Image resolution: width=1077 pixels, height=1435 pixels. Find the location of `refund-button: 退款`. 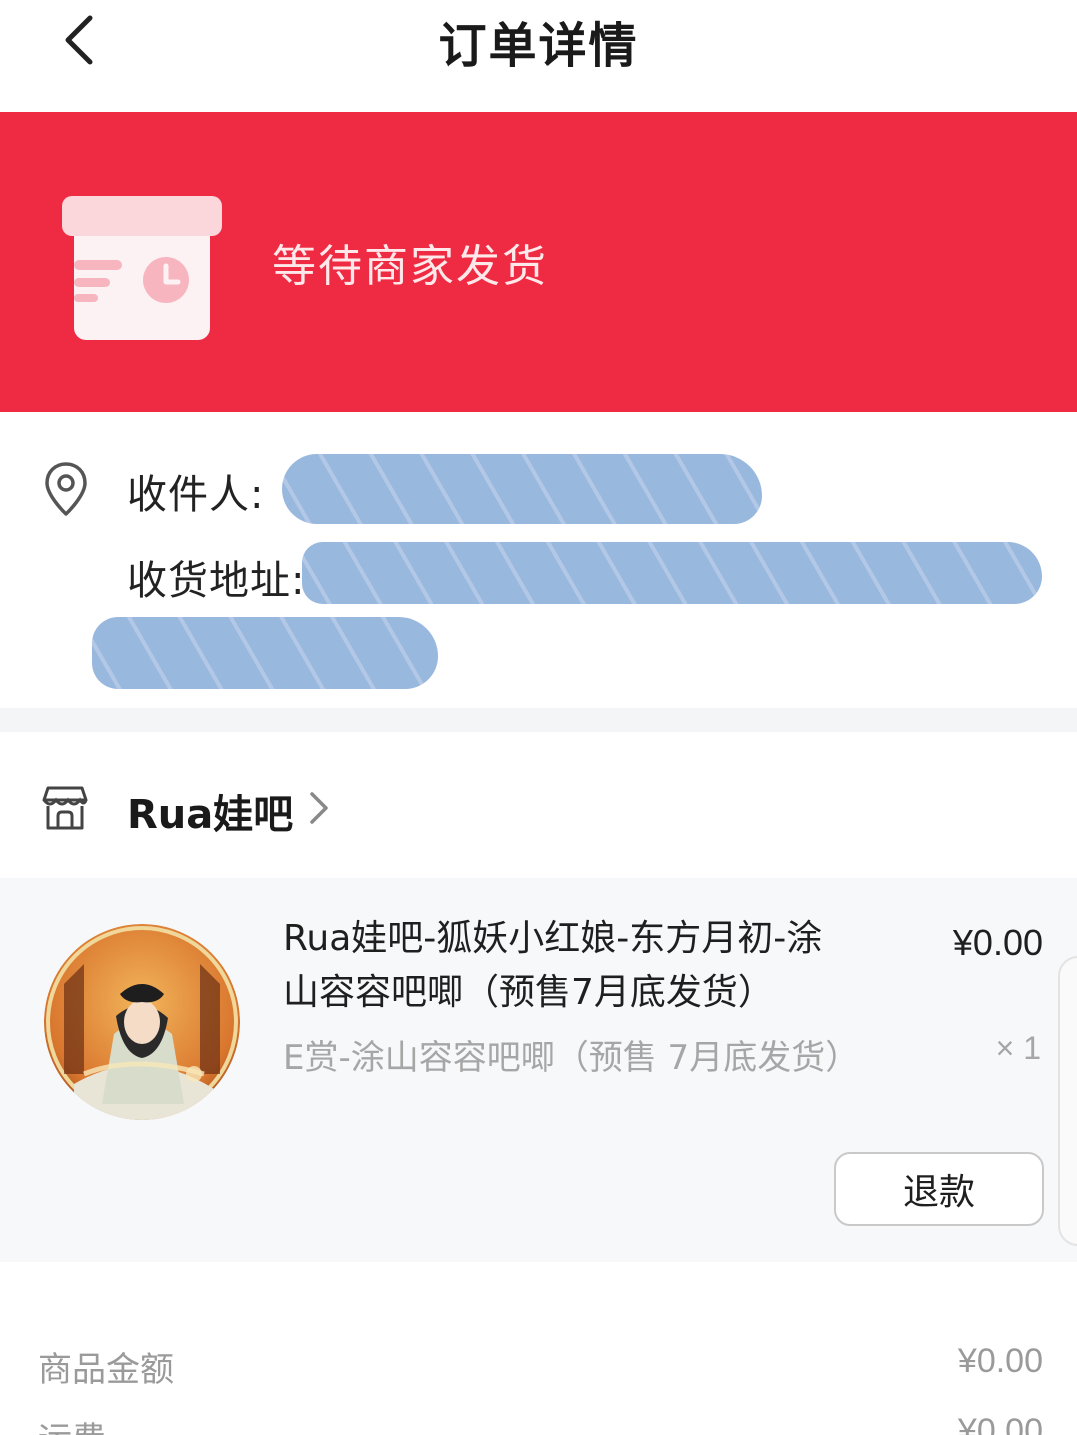

refund-button: 退款 is located at coordinates (939, 1189).